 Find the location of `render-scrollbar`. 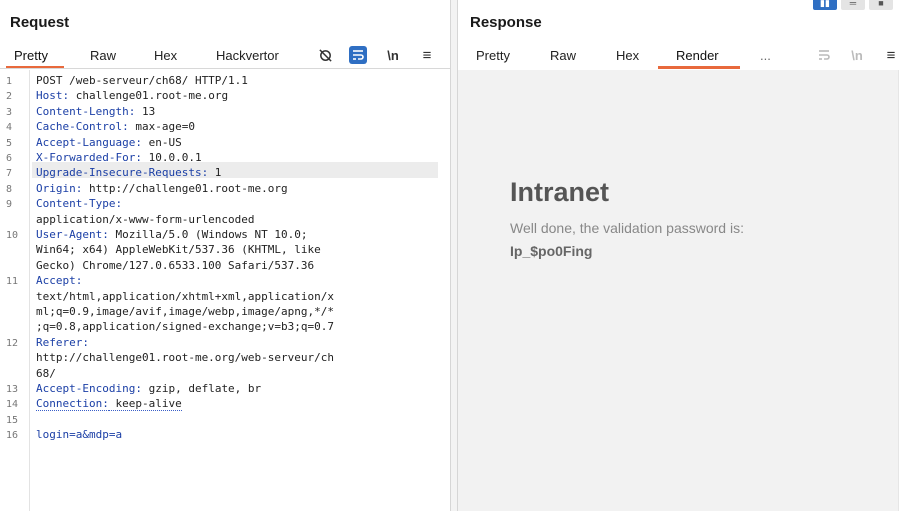

render-scrollbar is located at coordinates (909, 290).